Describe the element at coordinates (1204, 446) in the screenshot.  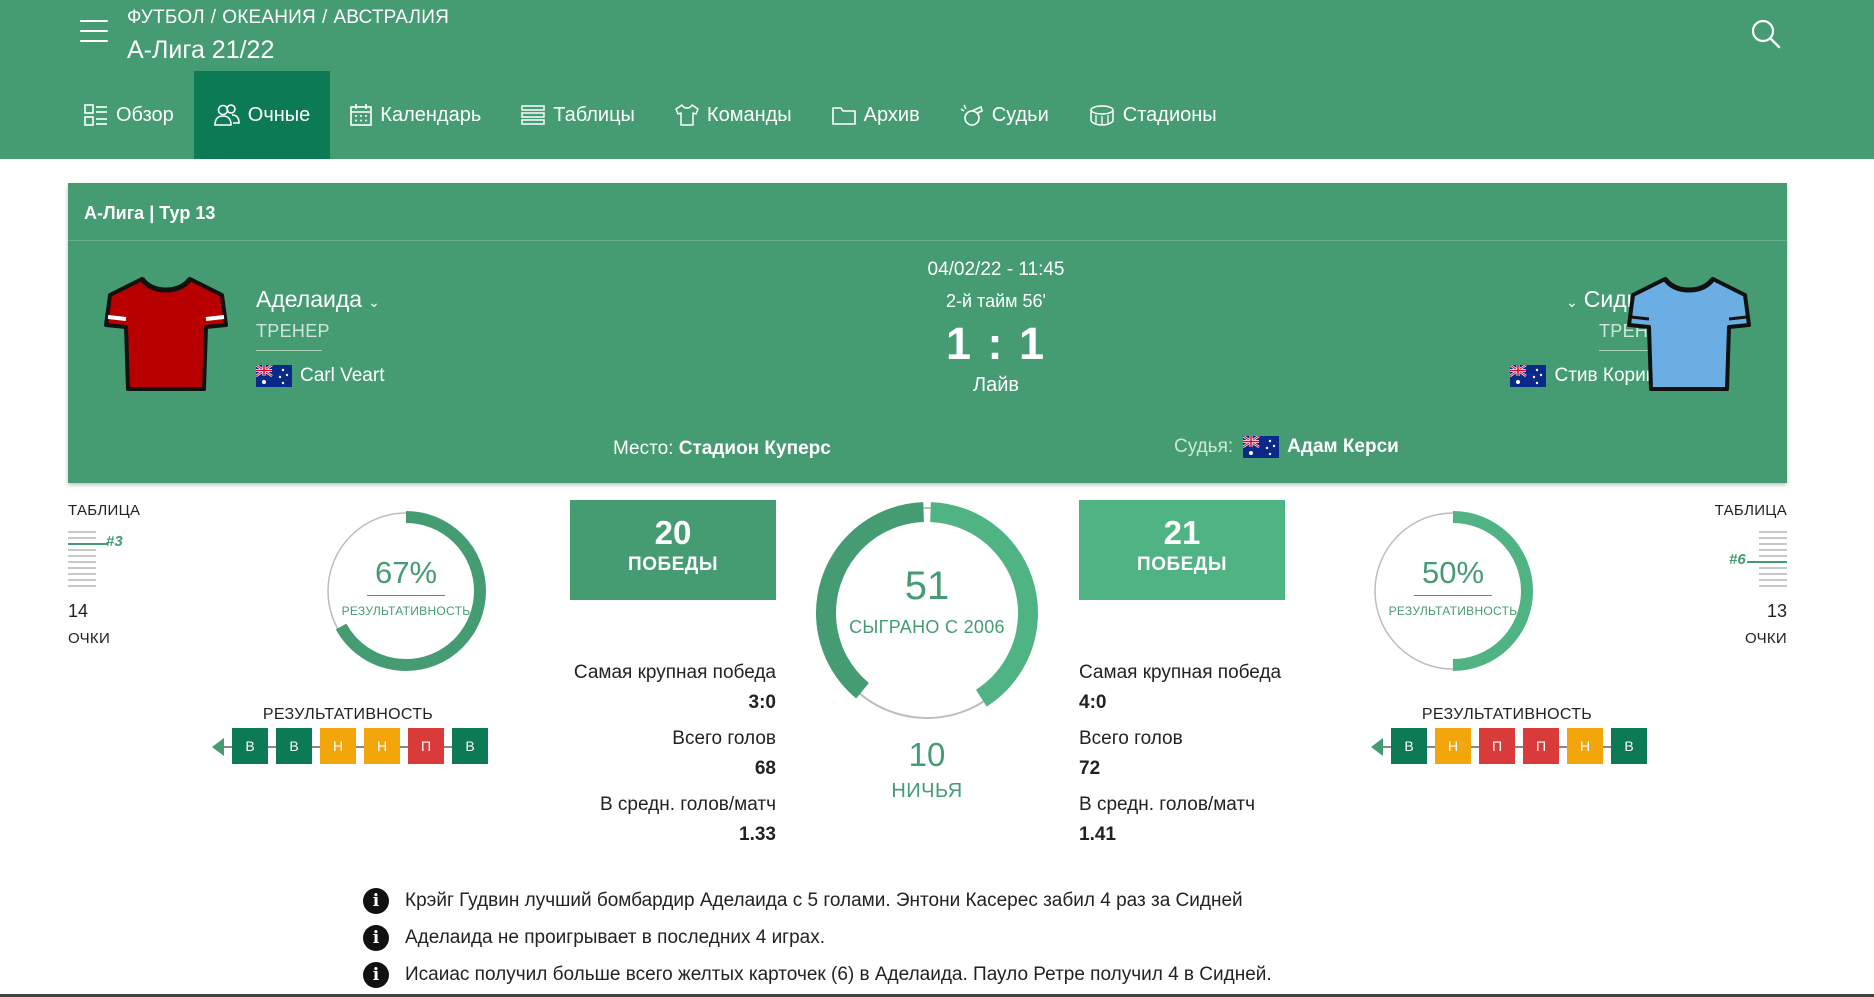
I see `referee-label: Судья:` at that location.